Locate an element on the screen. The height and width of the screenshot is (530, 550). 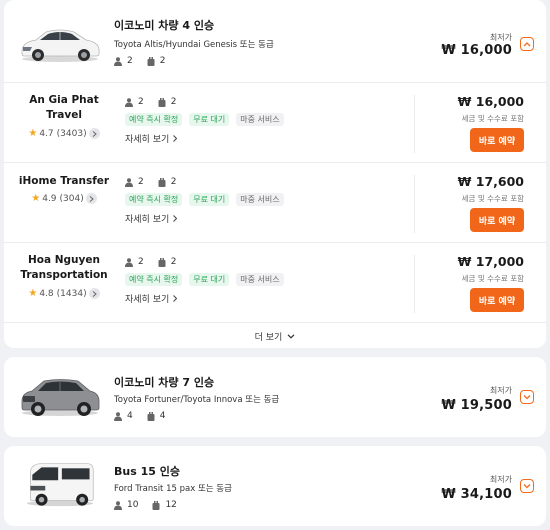
passenger-value: 10 is located at coordinates (133, 505).